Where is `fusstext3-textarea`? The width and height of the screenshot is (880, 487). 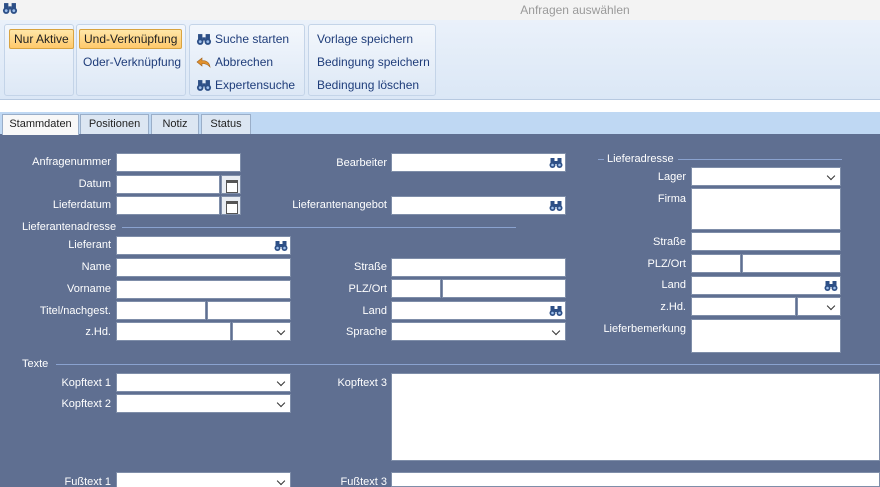 fusstext3-textarea is located at coordinates (635, 479).